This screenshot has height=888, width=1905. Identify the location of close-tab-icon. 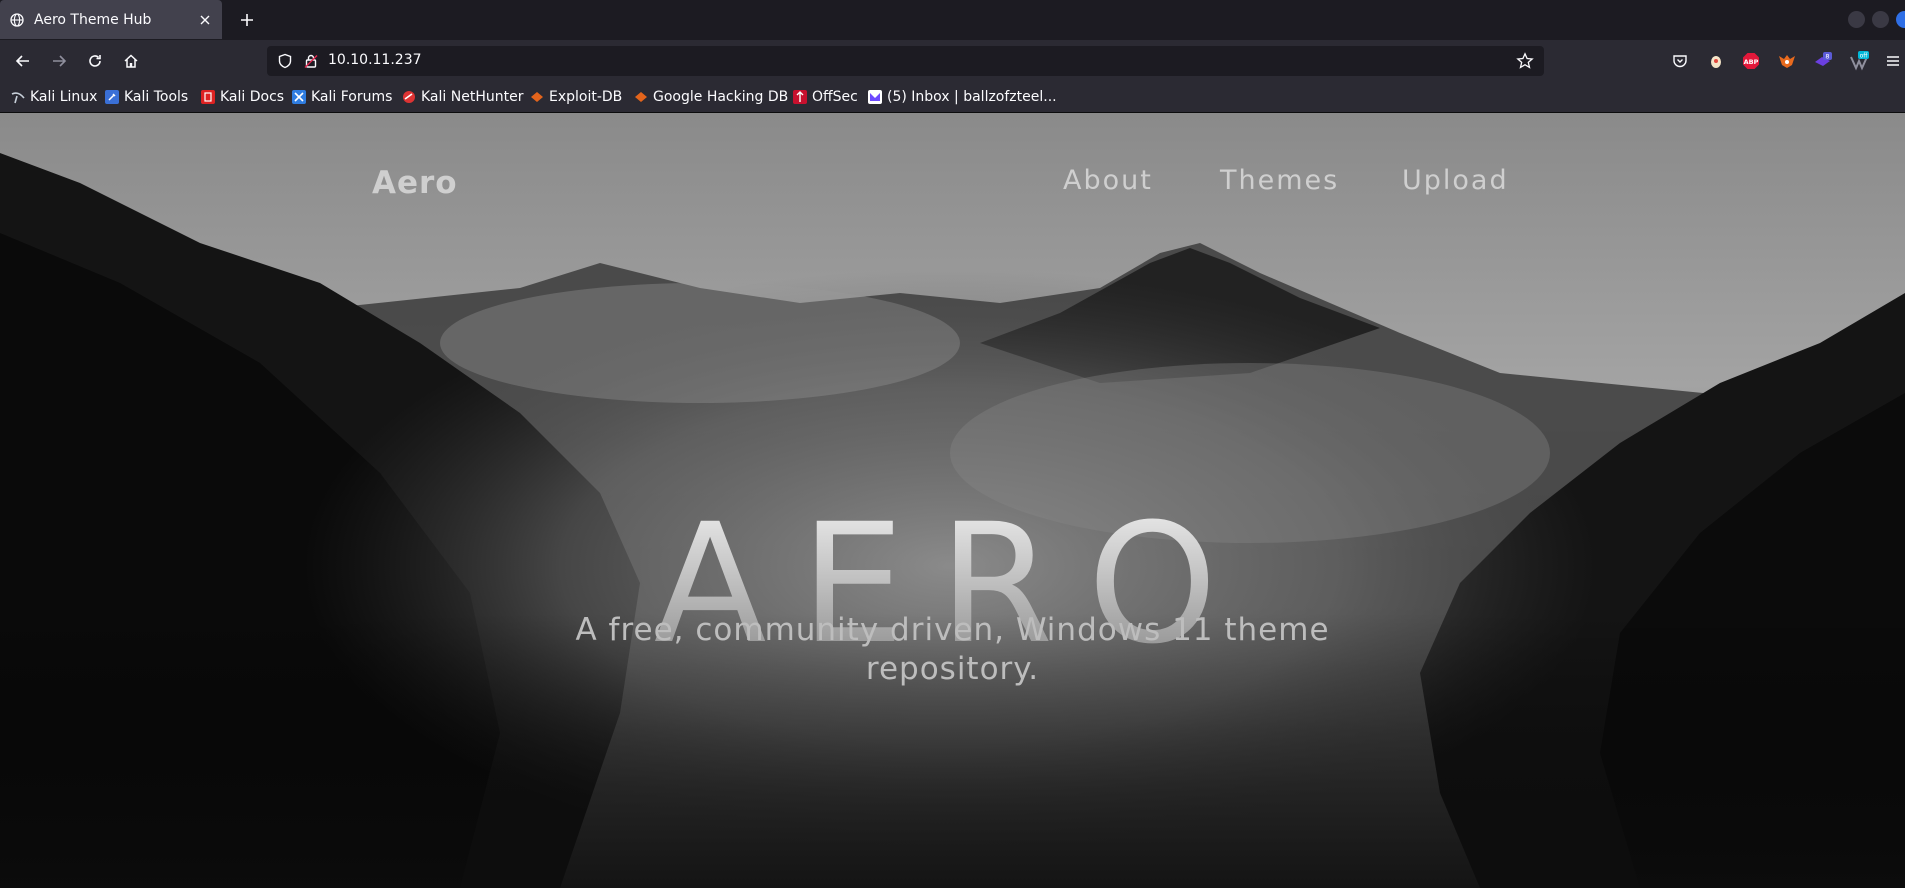
(205, 20).